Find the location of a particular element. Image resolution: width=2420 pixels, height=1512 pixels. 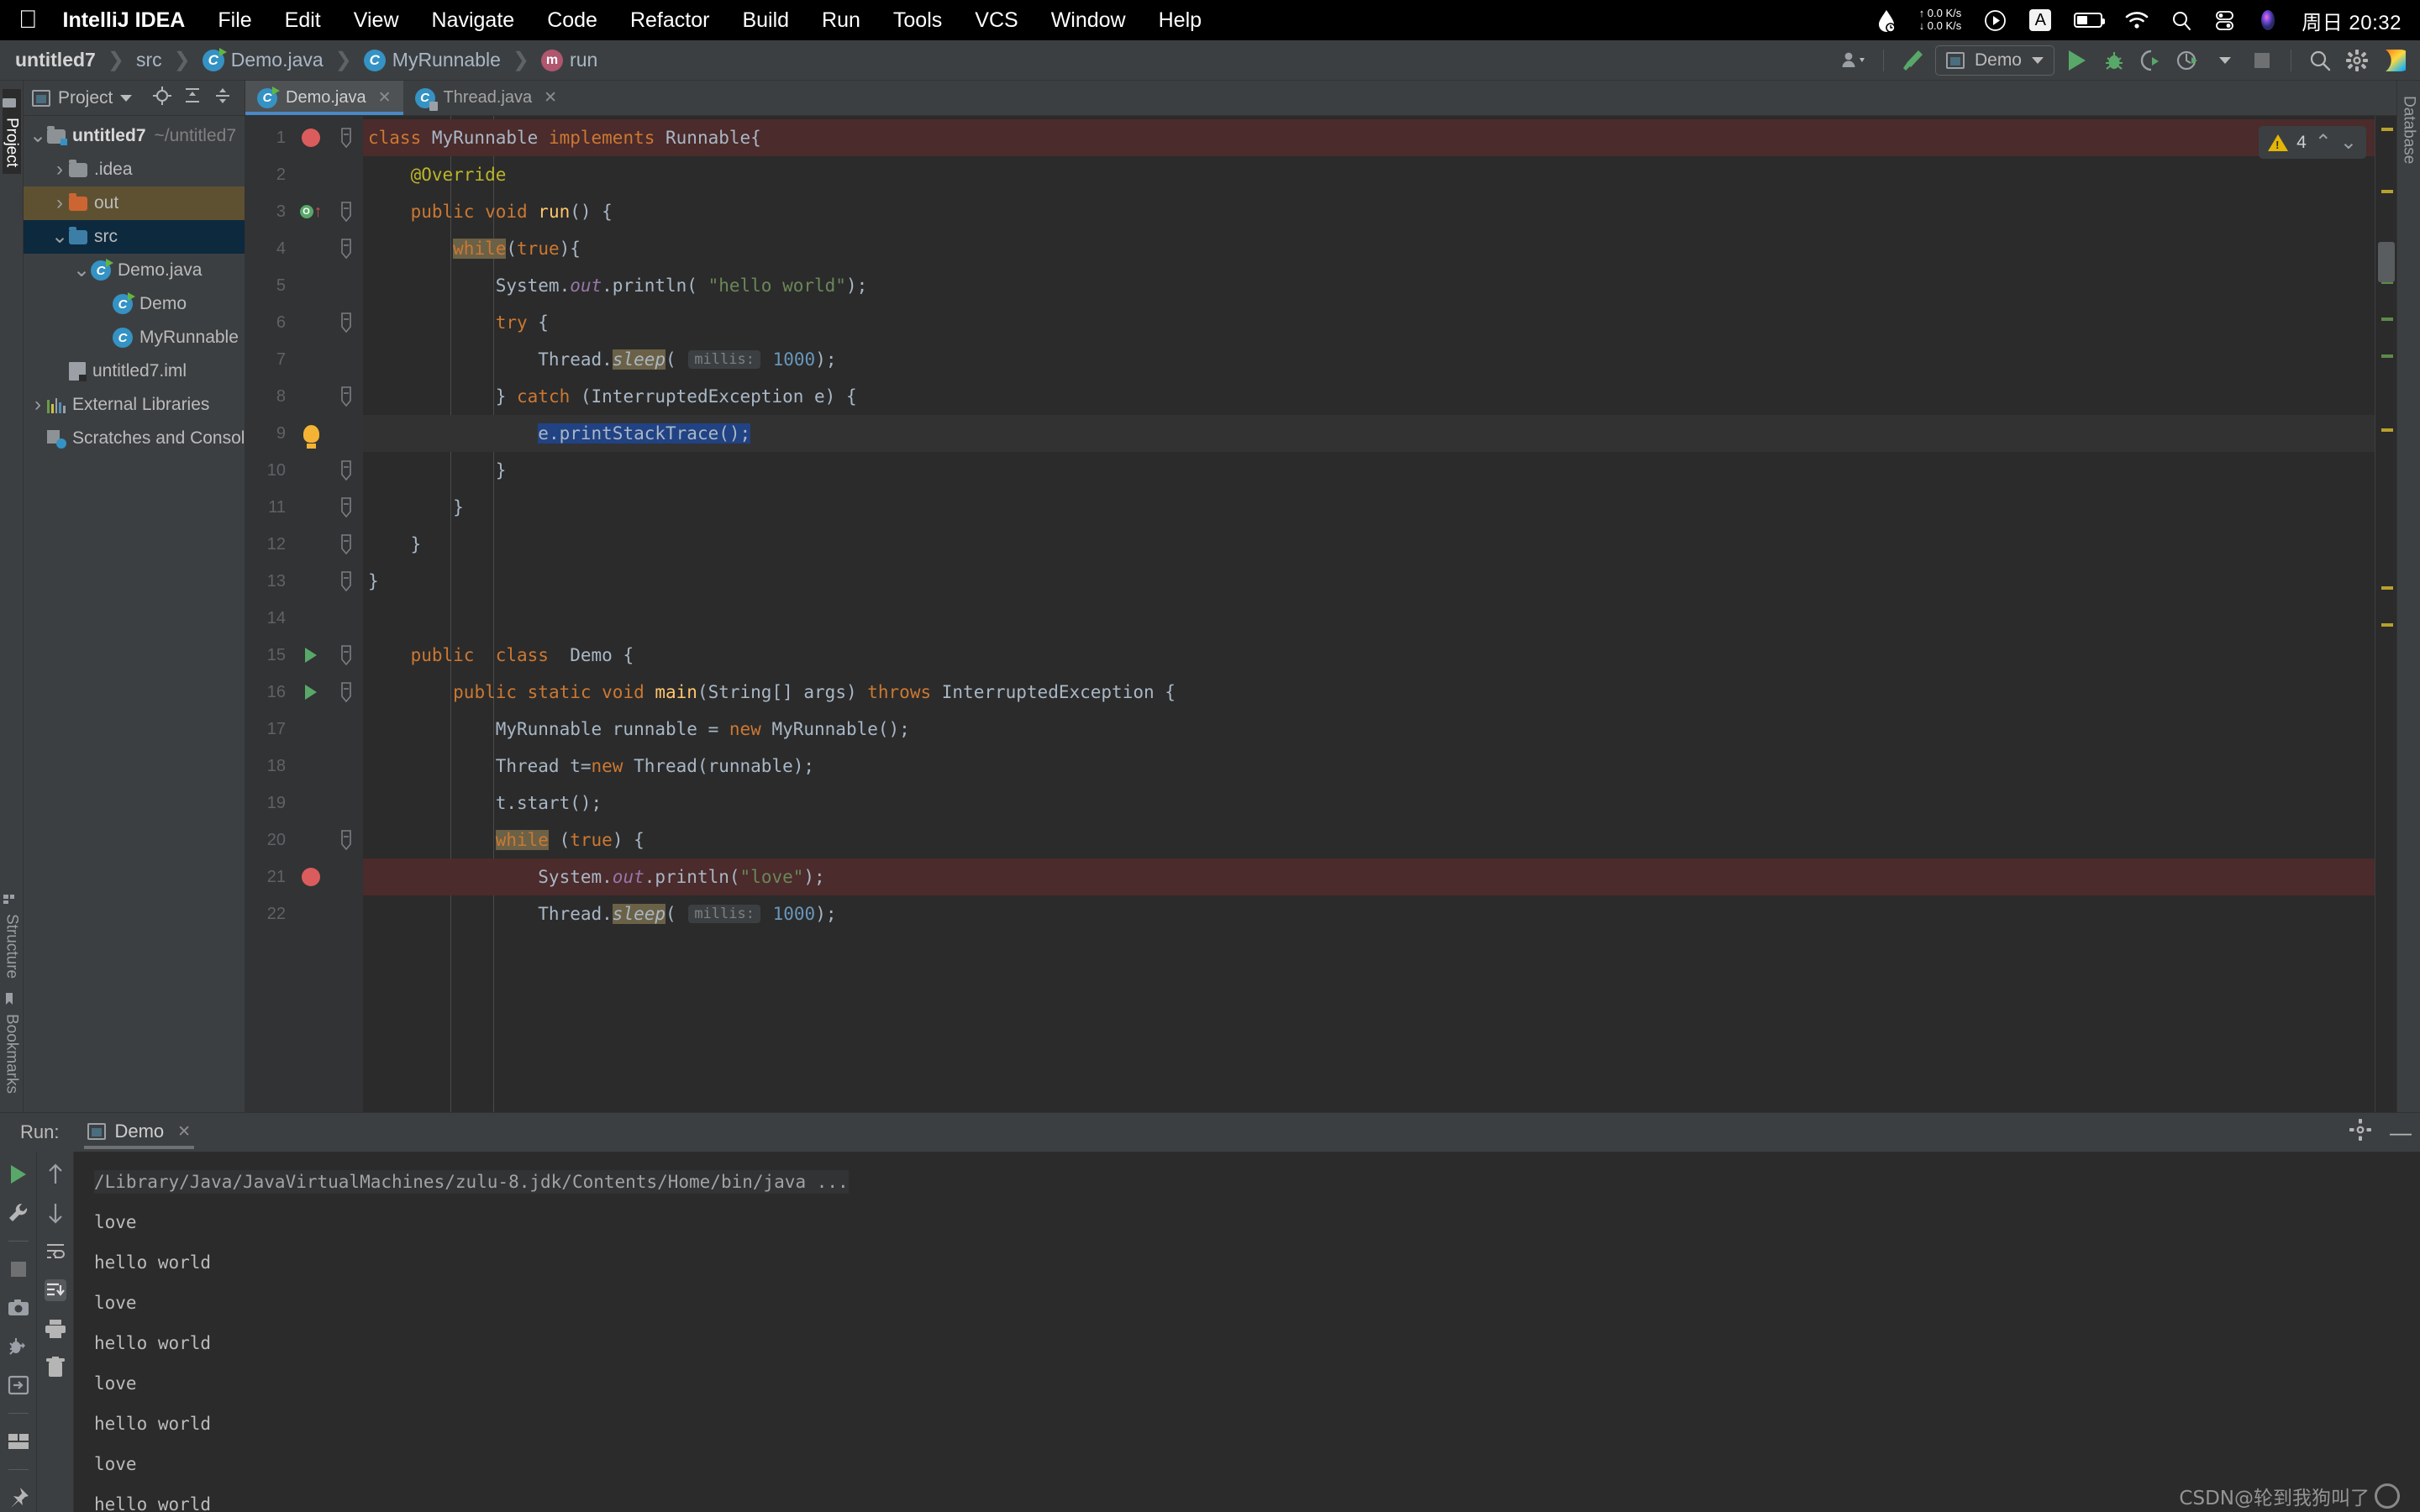

wrench-settings-icon is located at coordinates (18, 1213).